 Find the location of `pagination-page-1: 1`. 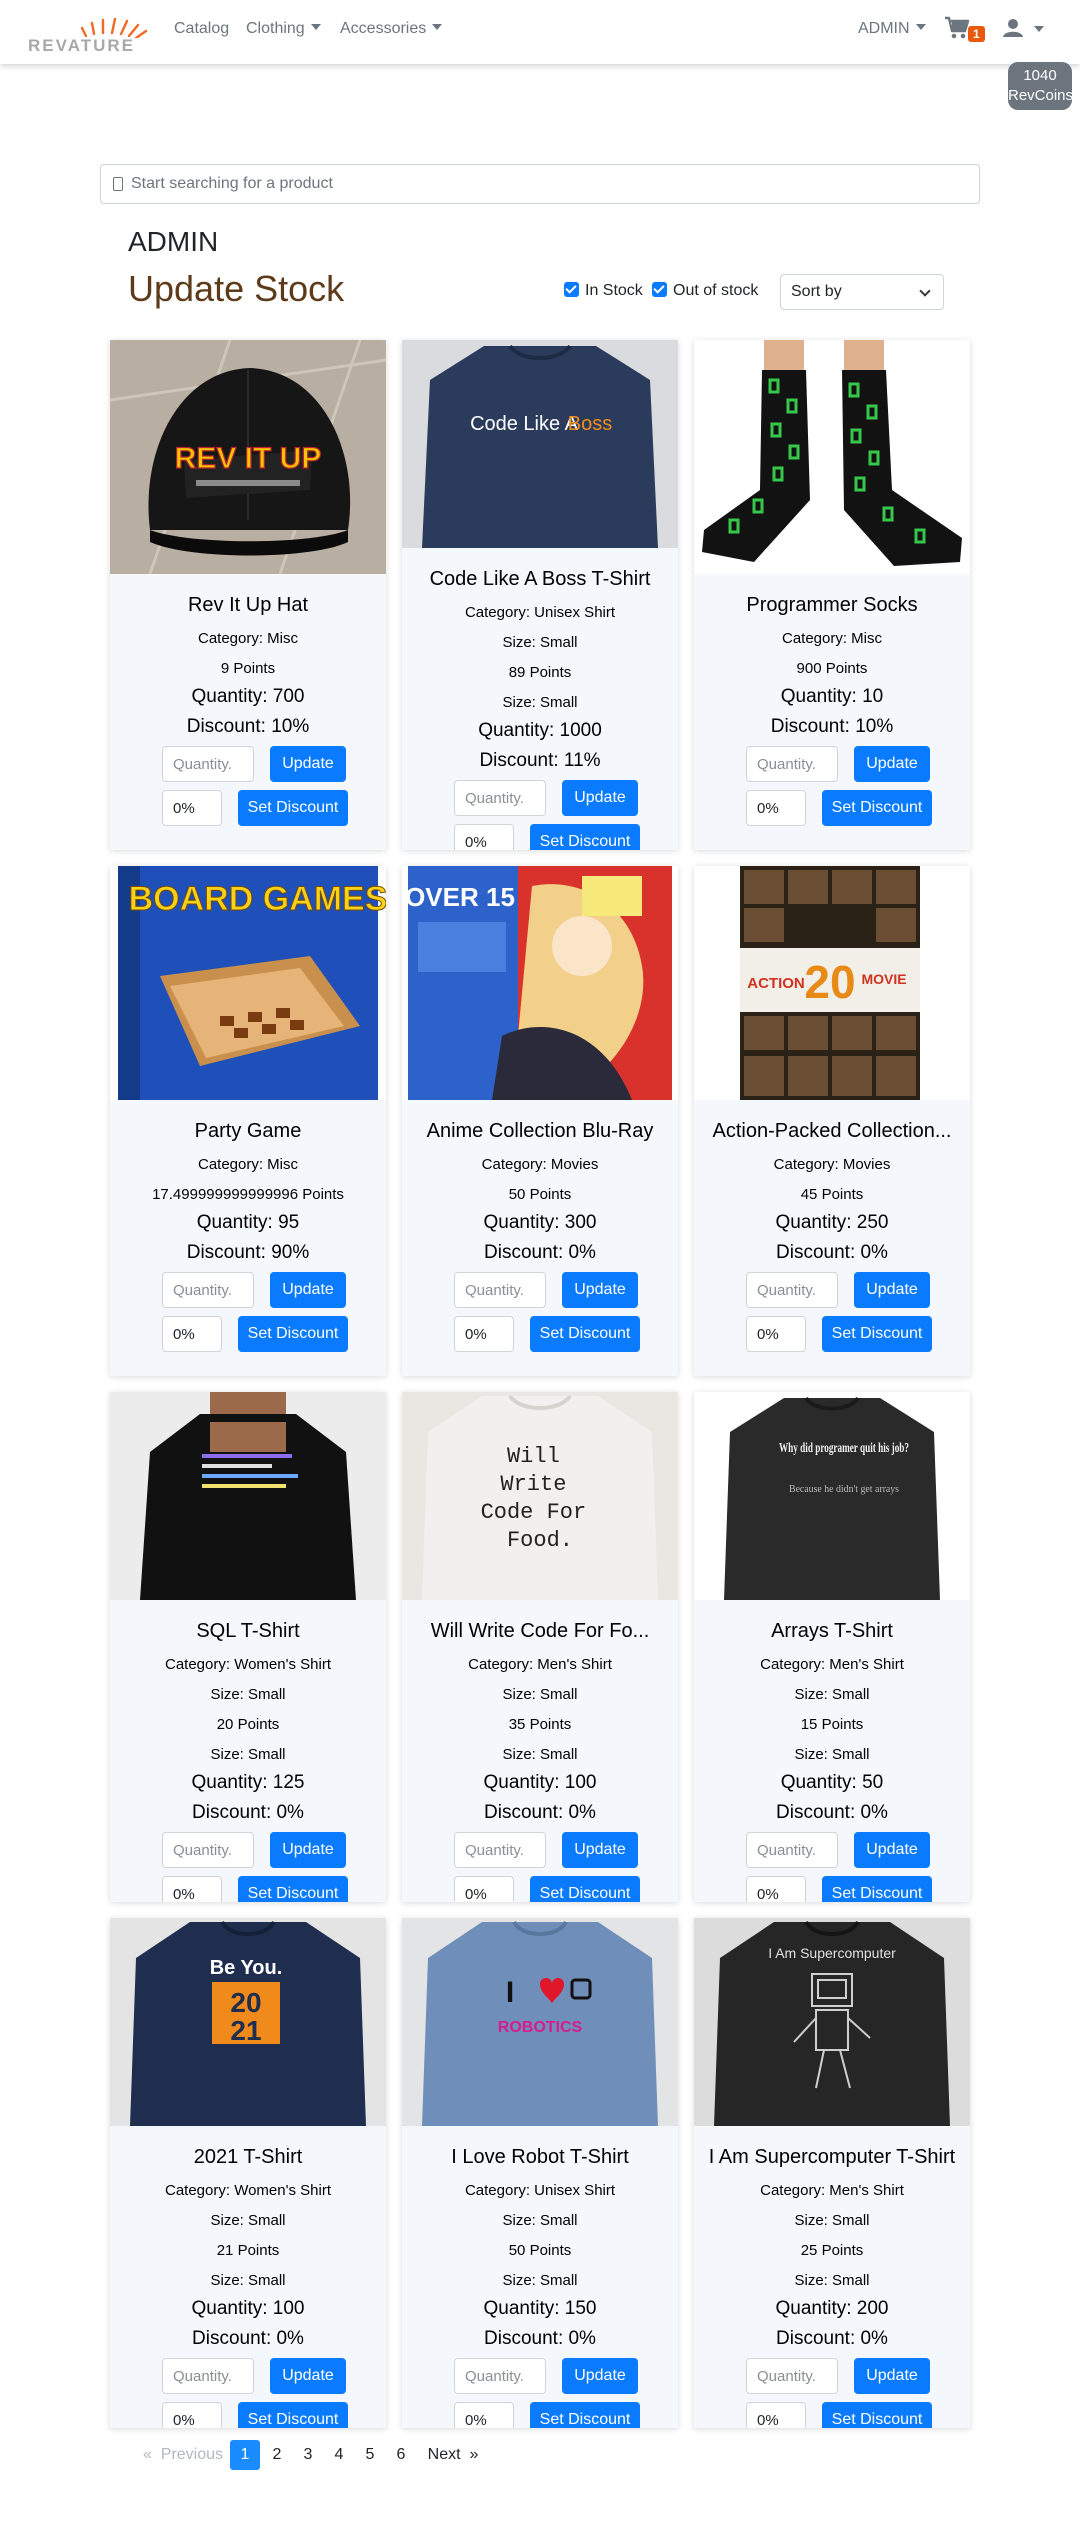

pagination-page-1: 1 is located at coordinates (245, 2455).